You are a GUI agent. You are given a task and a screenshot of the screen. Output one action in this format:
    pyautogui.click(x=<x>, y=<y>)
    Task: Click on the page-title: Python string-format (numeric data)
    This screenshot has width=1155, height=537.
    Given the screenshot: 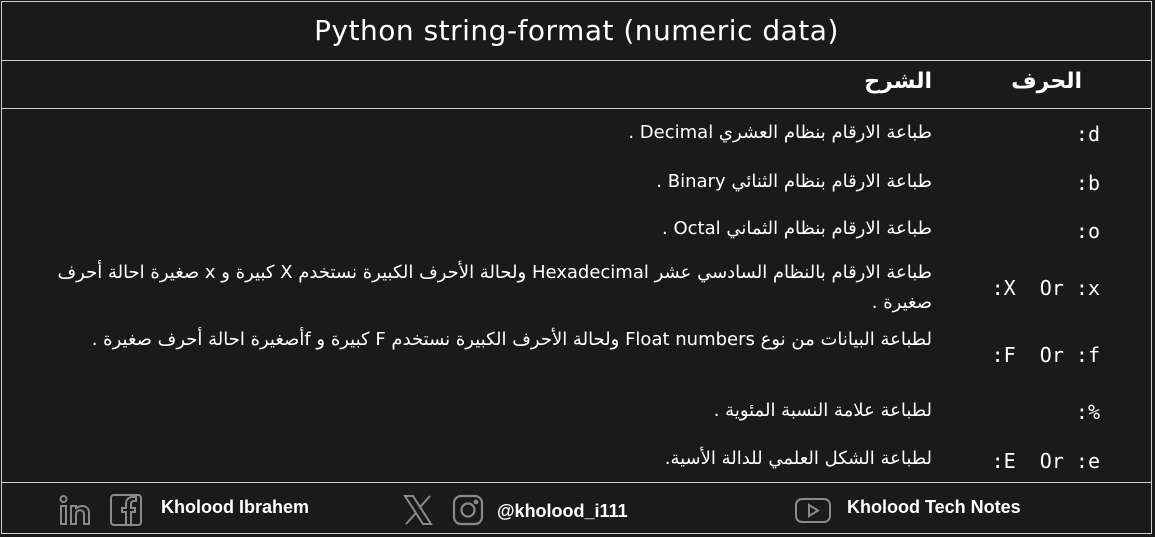 What is the action you would take?
    pyautogui.click(x=576, y=31)
    